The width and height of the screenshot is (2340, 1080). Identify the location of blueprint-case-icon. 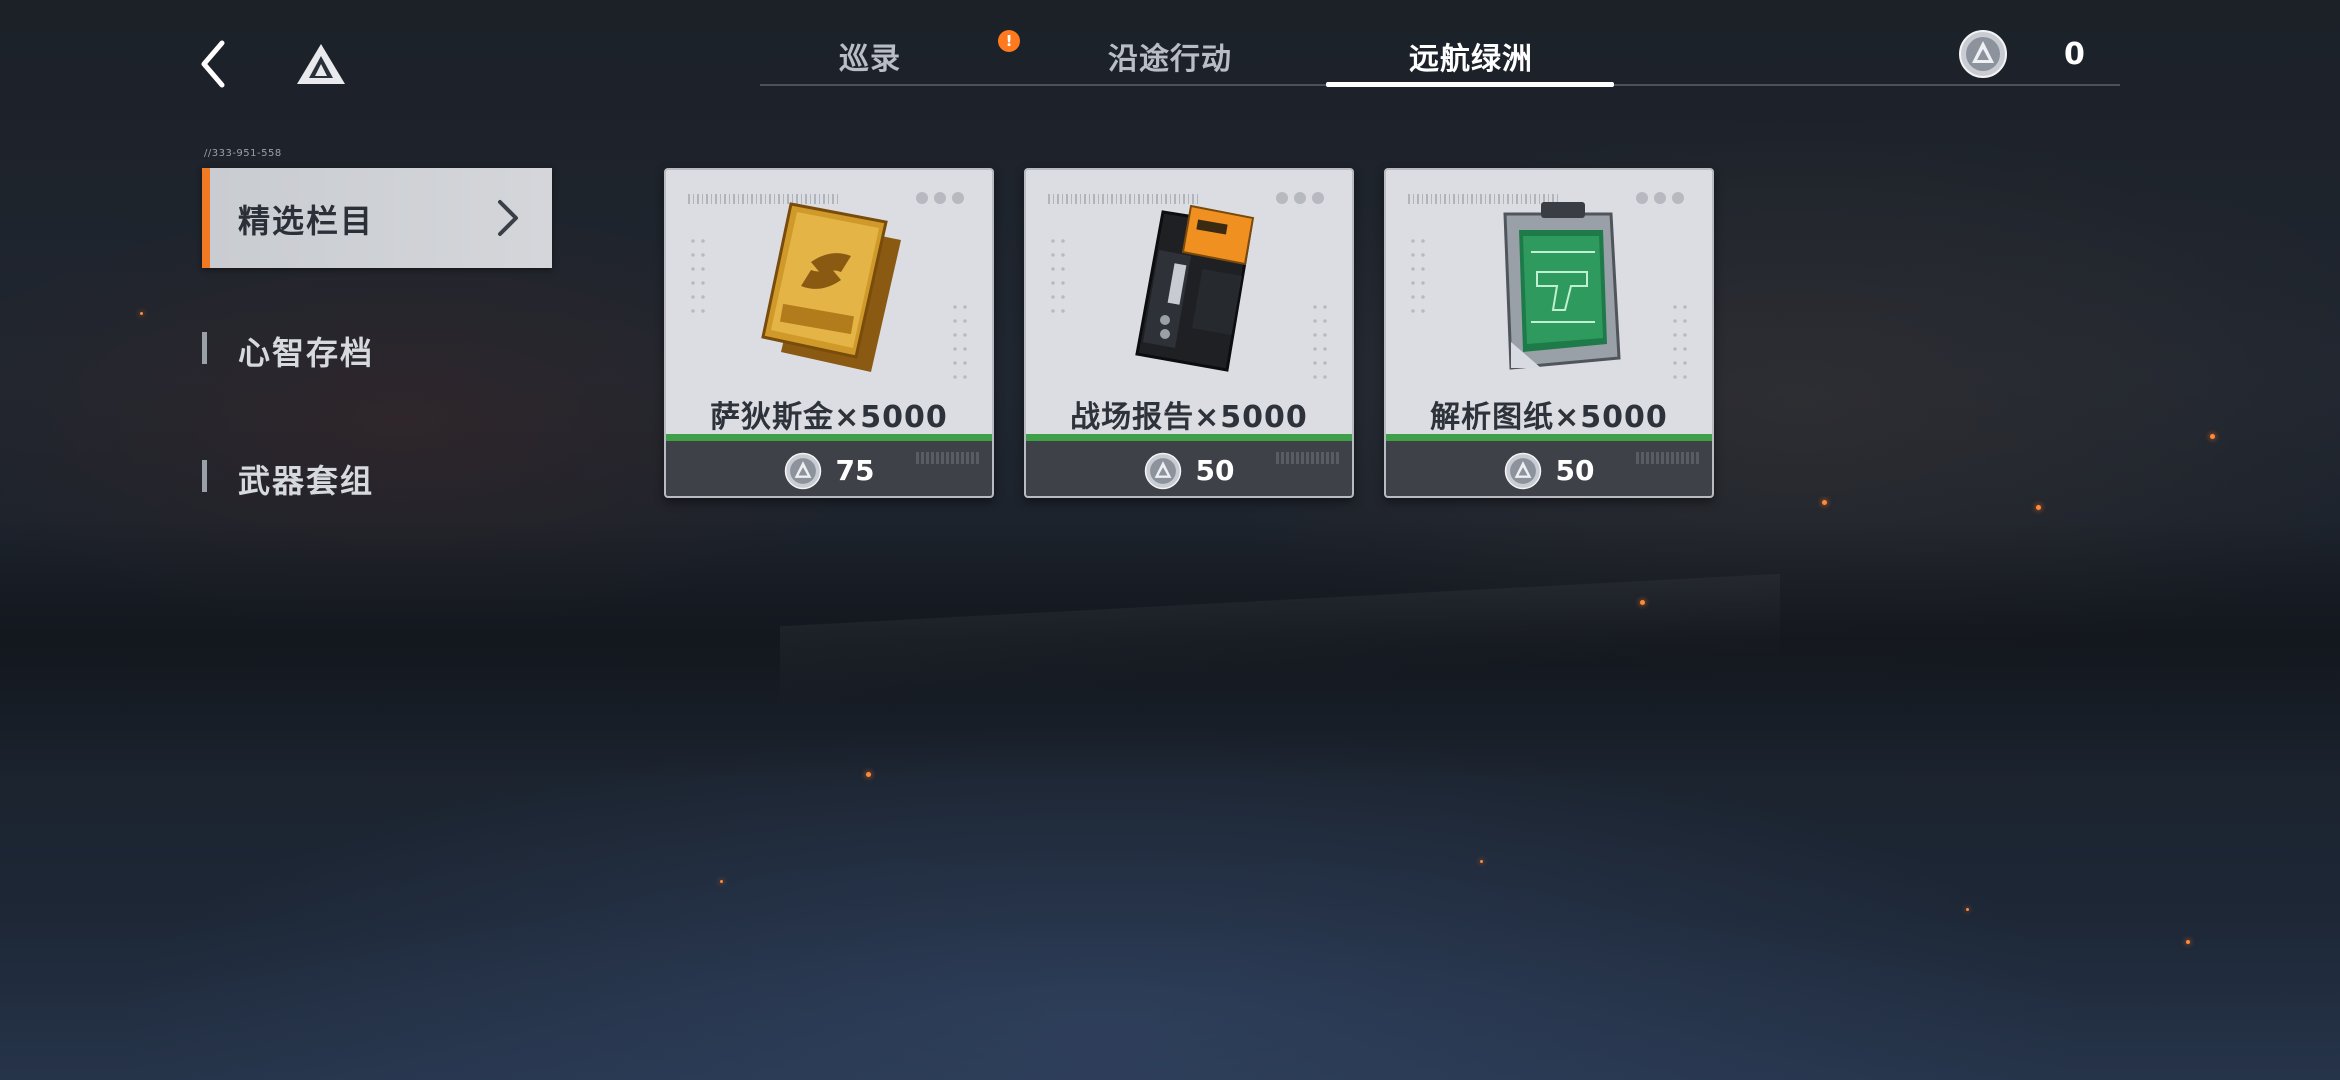
(1562, 286).